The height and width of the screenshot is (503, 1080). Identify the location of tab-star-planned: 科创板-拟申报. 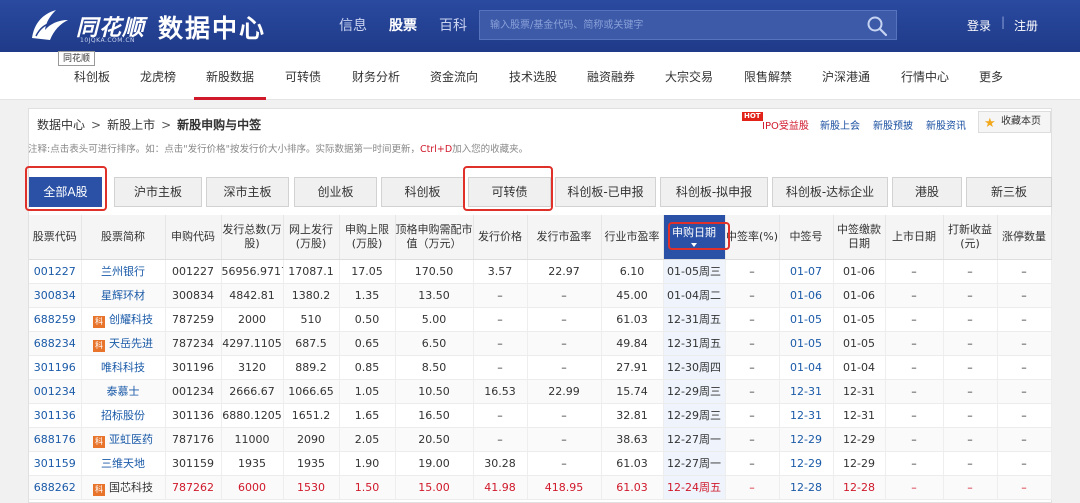
(714, 192).